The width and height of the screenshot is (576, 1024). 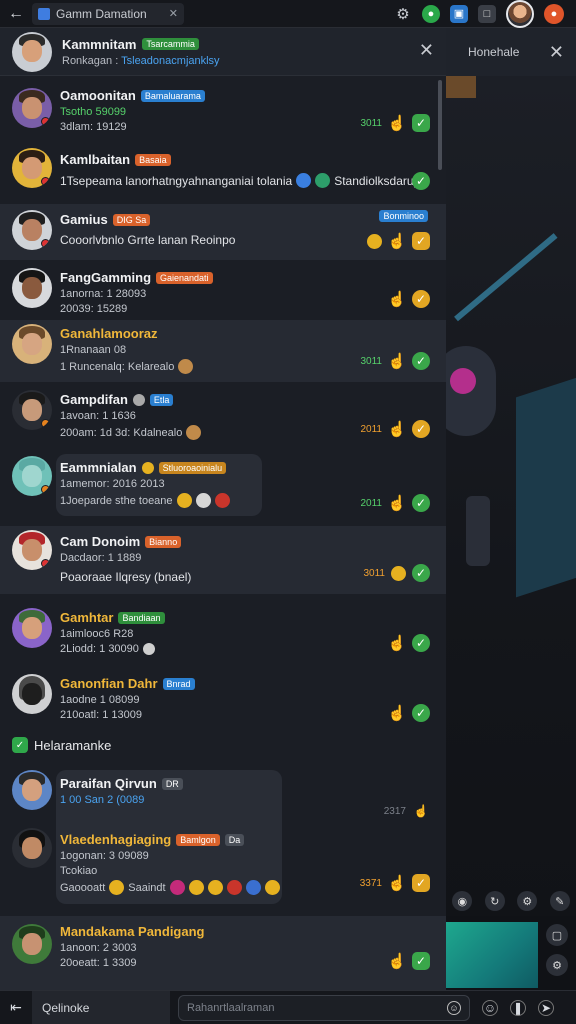 What do you see at coordinates (98, 467) in the screenshot?
I see `row-name: Eammnialan` at bounding box center [98, 467].